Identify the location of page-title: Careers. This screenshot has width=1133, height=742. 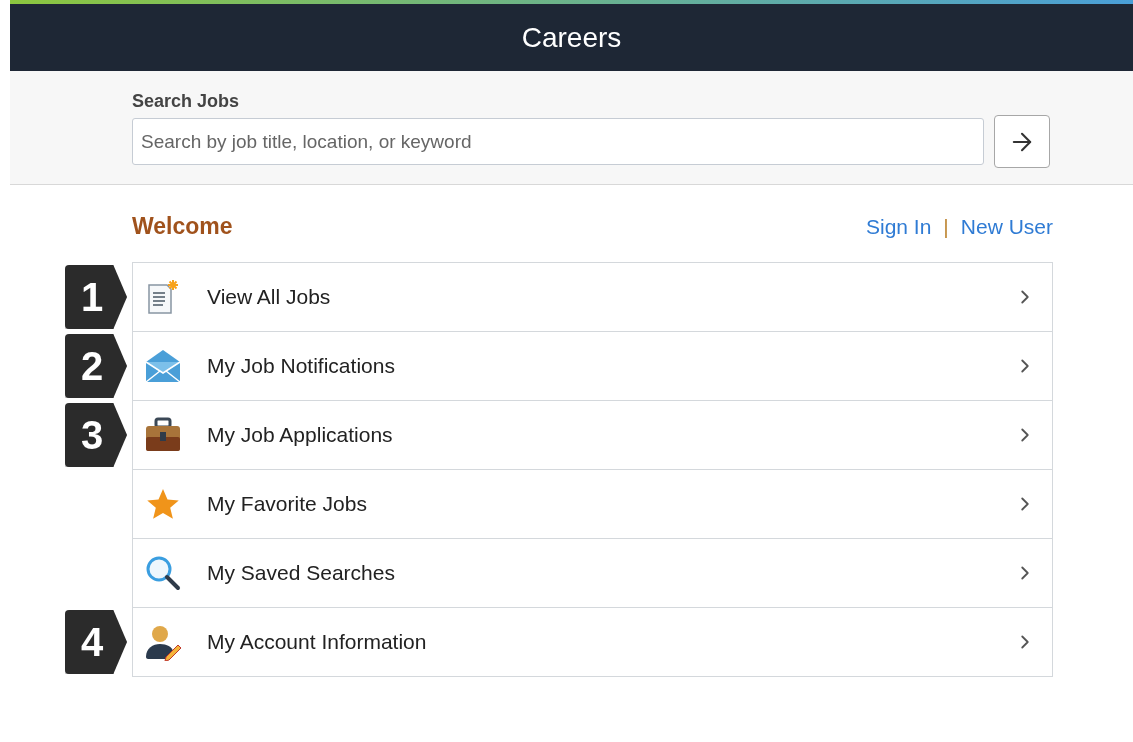
(571, 37).